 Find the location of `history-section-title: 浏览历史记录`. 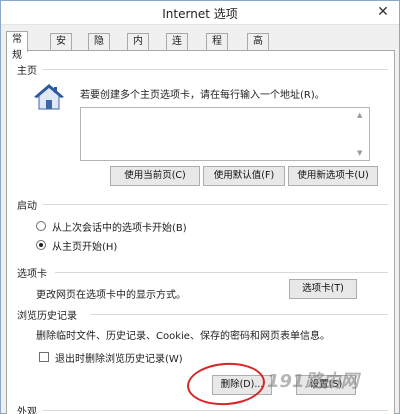

history-section-title: 浏览历史记录 is located at coordinates (47, 316).